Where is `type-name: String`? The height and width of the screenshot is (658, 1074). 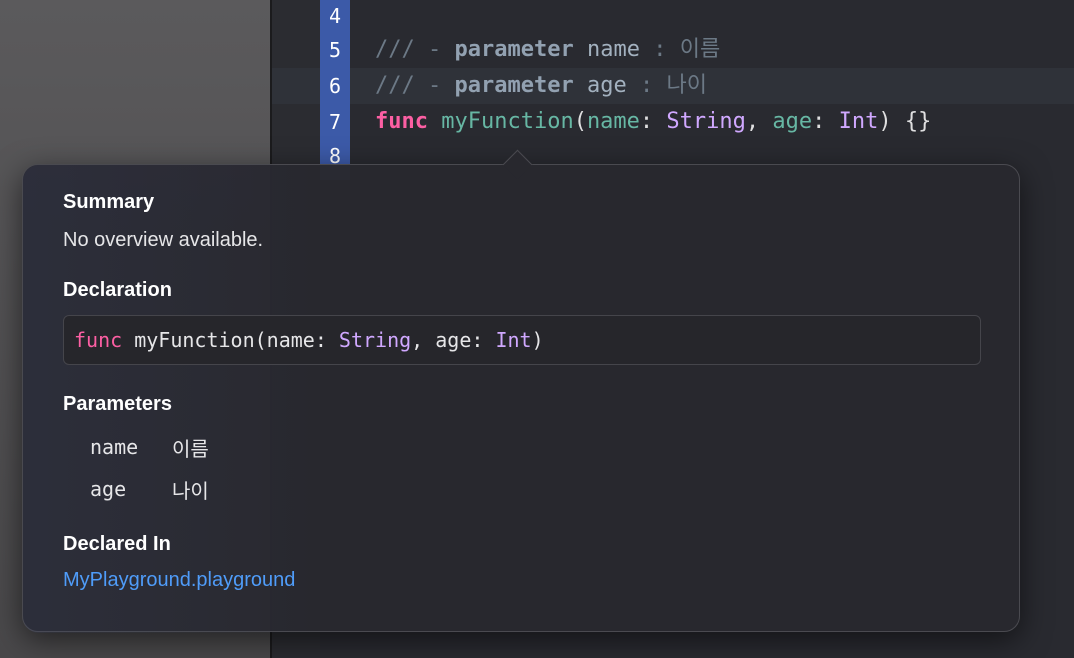
type-name: String is located at coordinates (706, 121).